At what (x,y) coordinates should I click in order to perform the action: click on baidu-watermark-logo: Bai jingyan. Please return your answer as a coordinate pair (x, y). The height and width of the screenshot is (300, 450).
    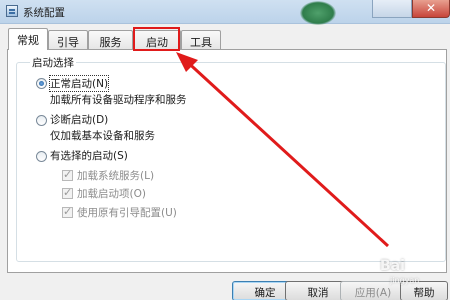
    Looking at the image, I should click on (414, 278).